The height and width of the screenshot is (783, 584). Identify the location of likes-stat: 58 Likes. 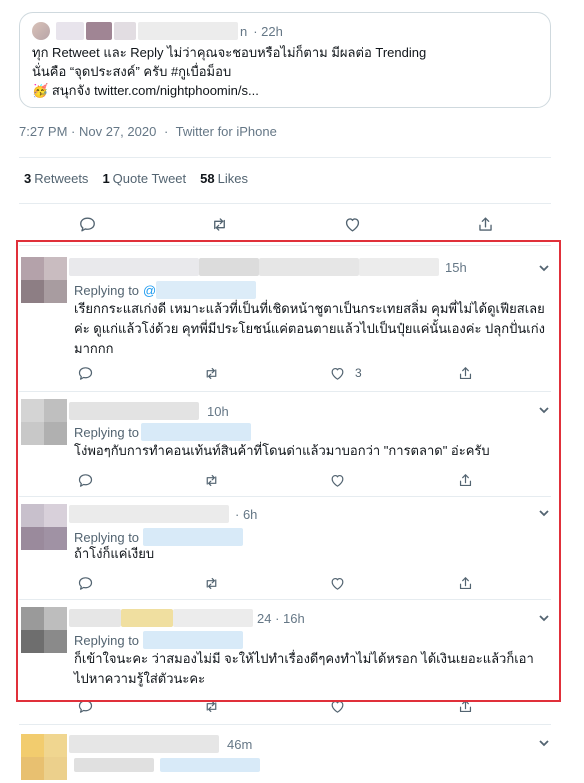
(224, 178).